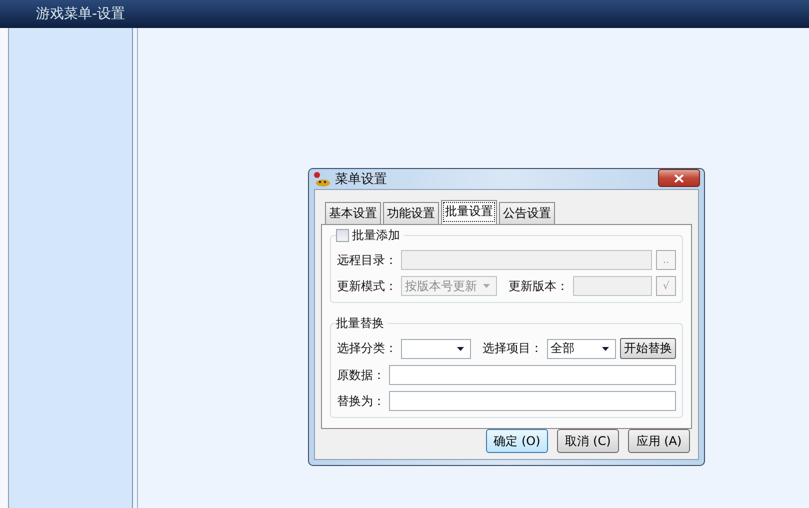 This screenshot has height=508, width=809. Describe the element at coordinates (648, 348) in the screenshot. I see `start-replace-button: 开始替换` at that location.